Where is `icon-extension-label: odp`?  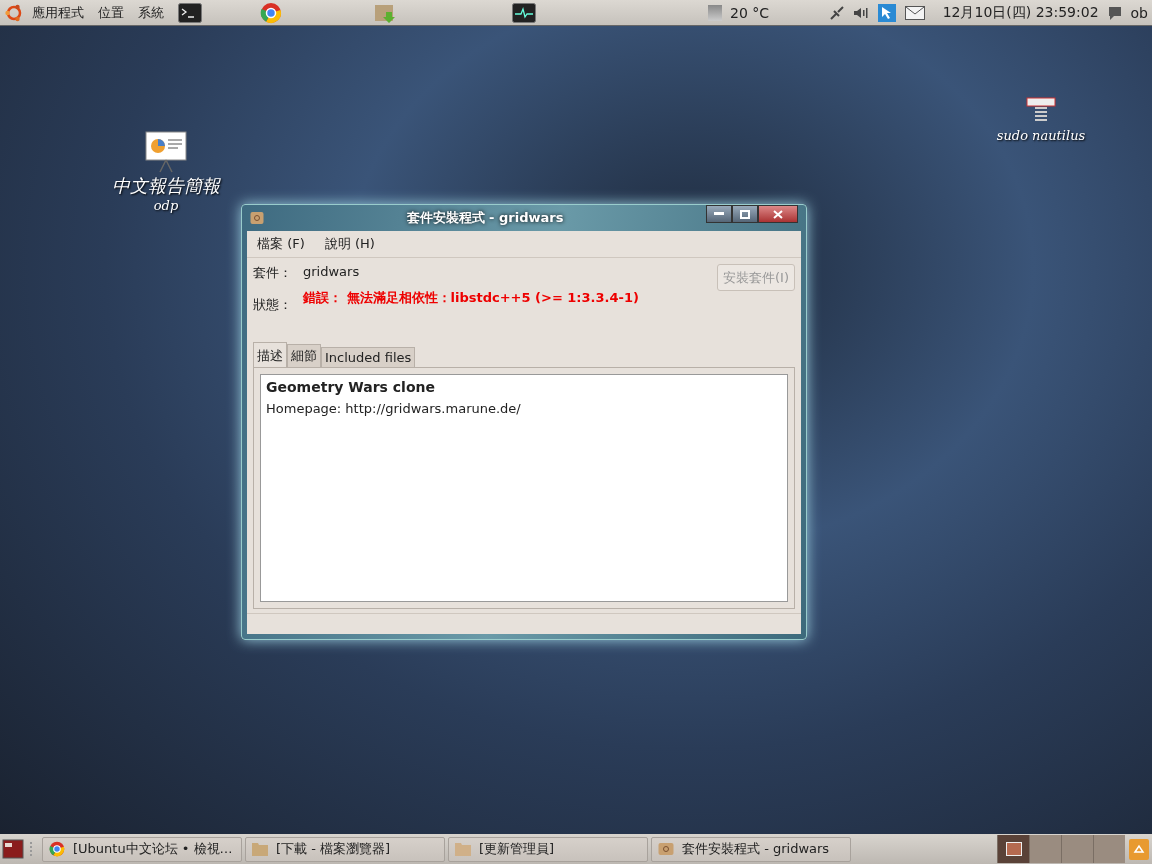 icon-extension-label: odp is located at coordinates (166, 205).